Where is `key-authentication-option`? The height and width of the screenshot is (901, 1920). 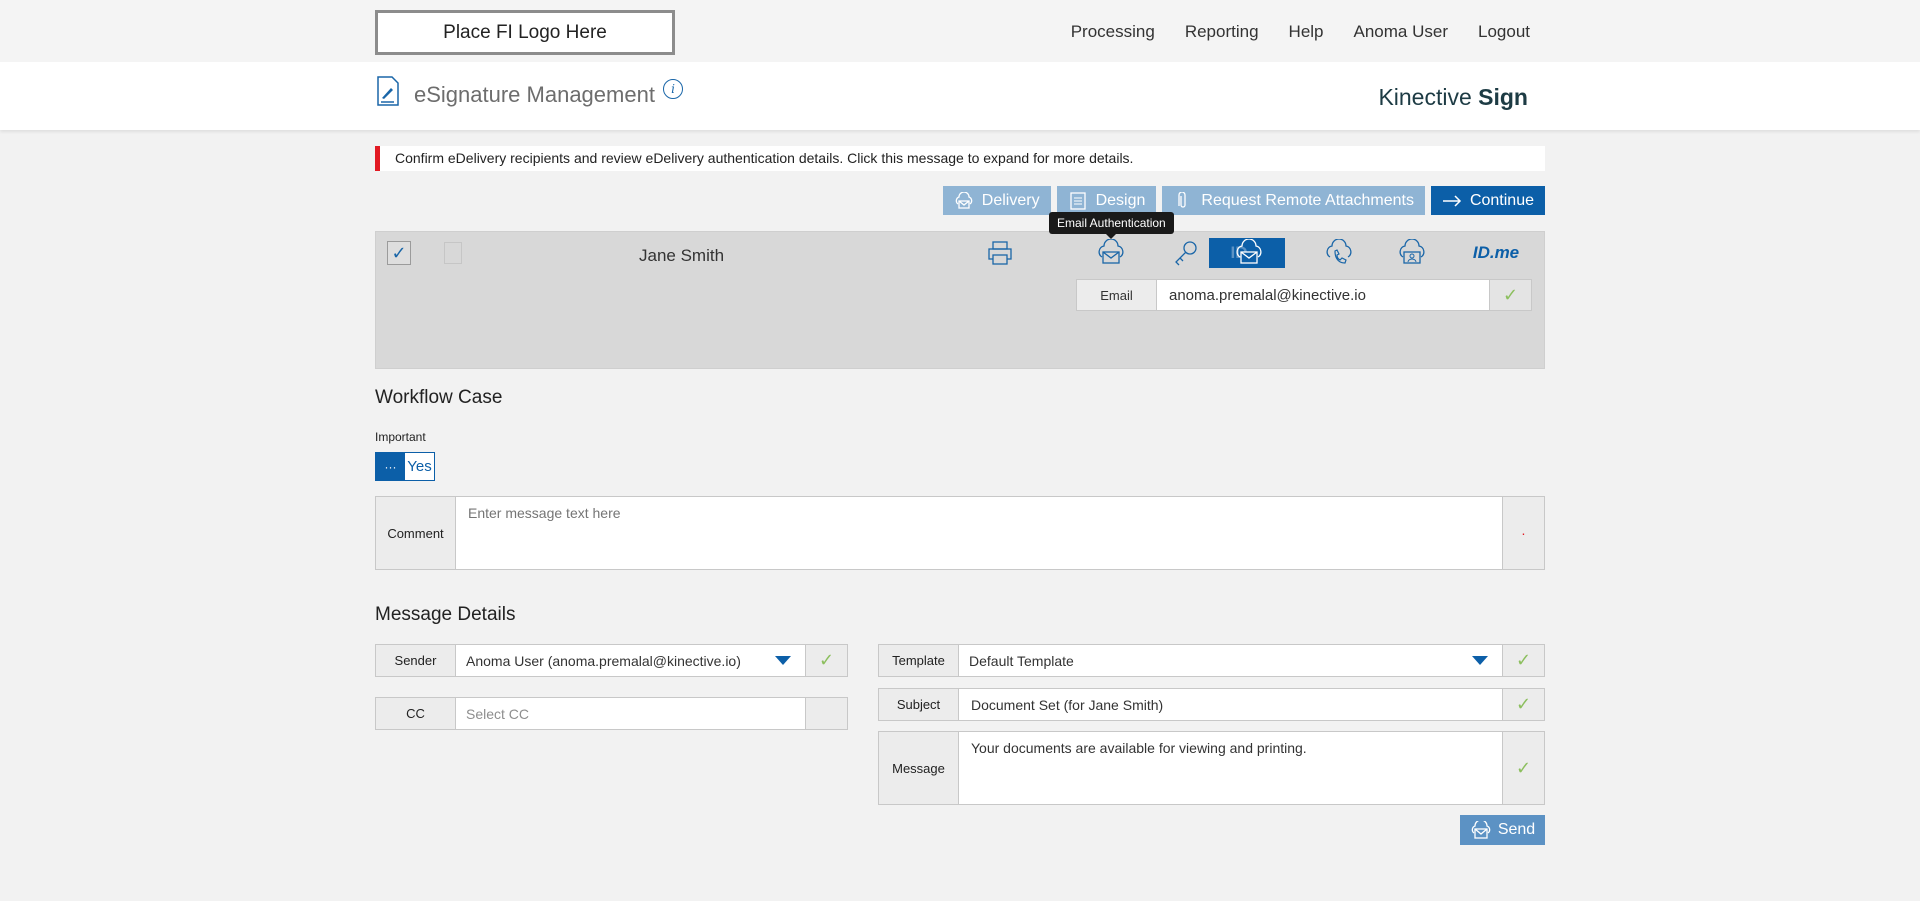
key-authentication-option is located at coordinates (1186, 253).